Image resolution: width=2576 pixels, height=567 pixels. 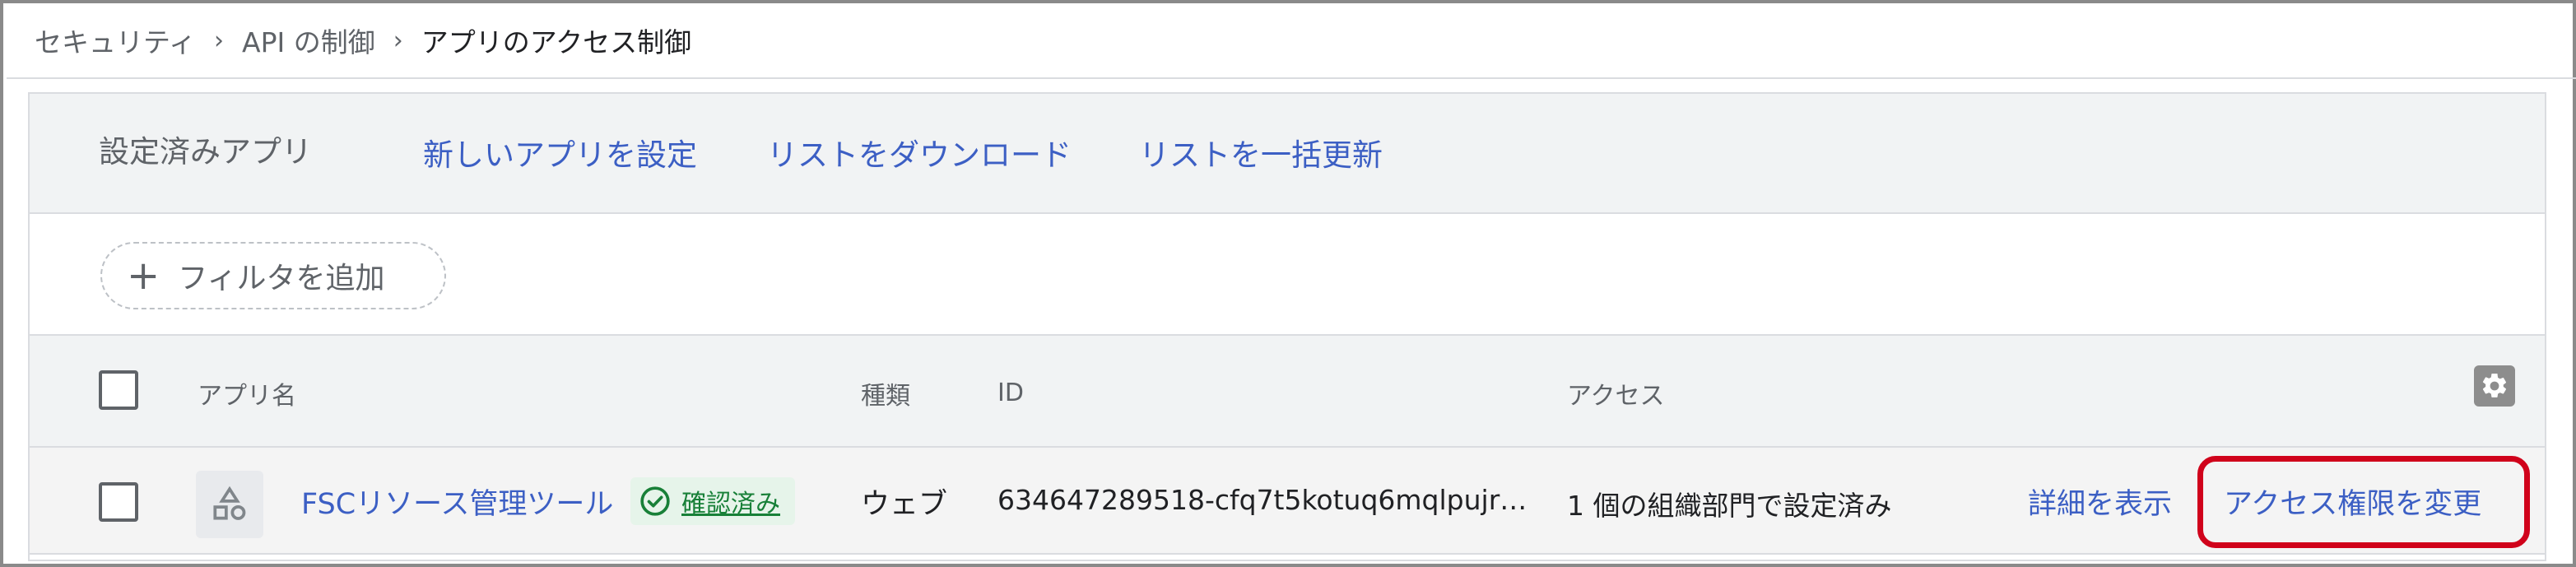 I want to click on column-settings-button, so click(x=2494, y=386).